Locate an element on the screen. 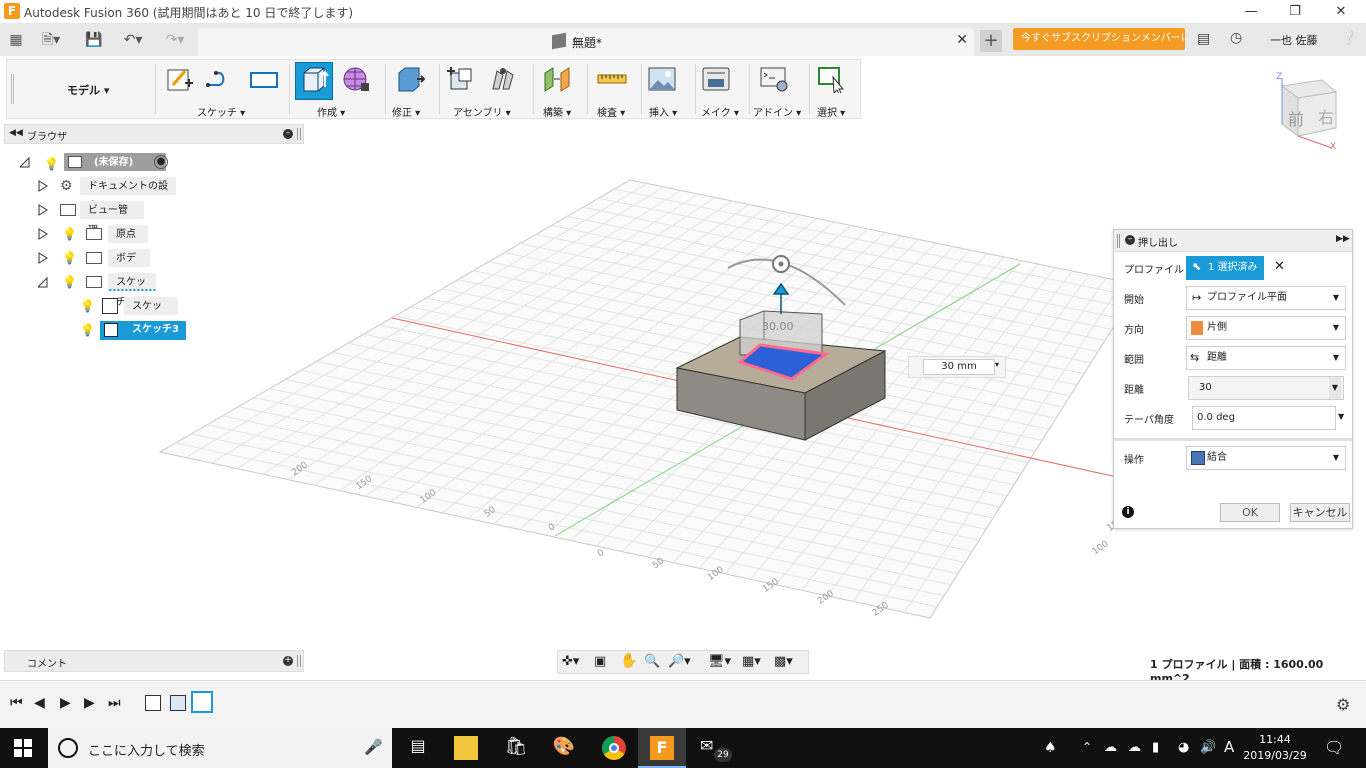 The height and width of the screenshot is (768, 1366). joint-icon is located at coordinates (504, 79).